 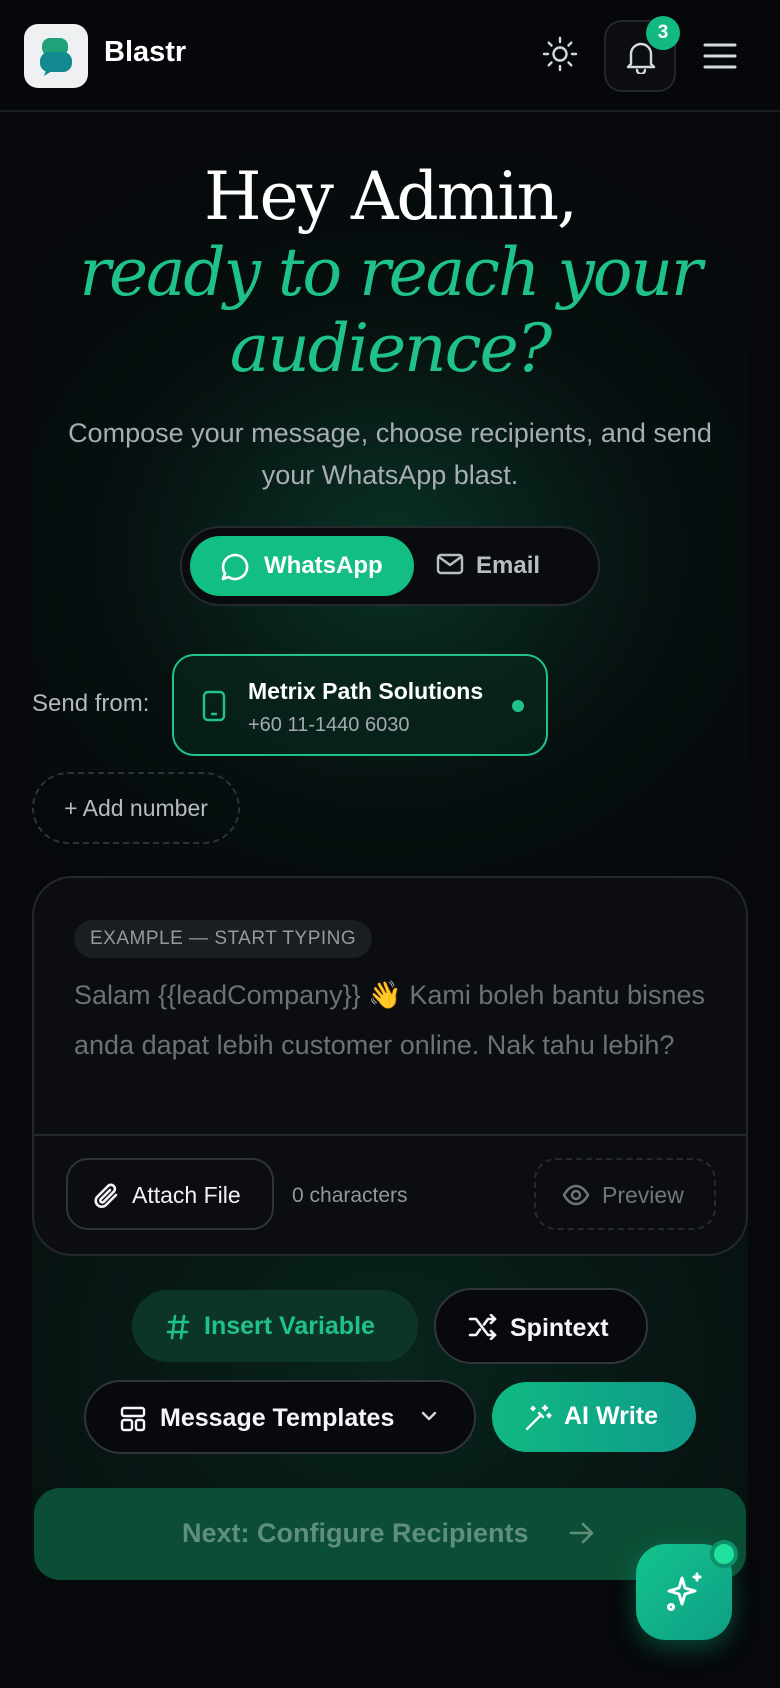 I want to click on preview-button: Preview, so click(x=625, y=1194).